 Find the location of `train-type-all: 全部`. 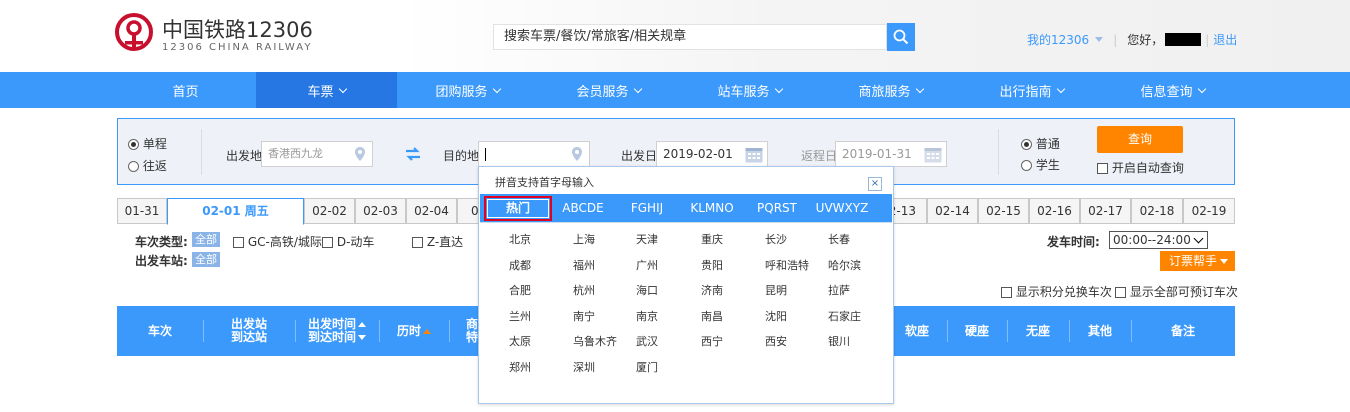

train-type-all: 全部 is located at coordinates (206, 239).